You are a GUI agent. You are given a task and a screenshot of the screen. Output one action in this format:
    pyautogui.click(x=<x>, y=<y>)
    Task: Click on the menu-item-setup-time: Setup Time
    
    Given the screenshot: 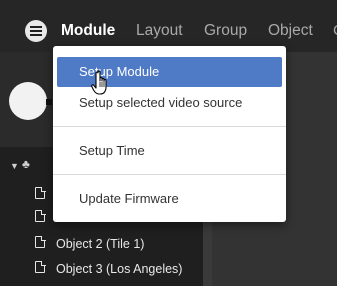 What is the action you would take?
    pyautogui.click(x=169, y=151)
    